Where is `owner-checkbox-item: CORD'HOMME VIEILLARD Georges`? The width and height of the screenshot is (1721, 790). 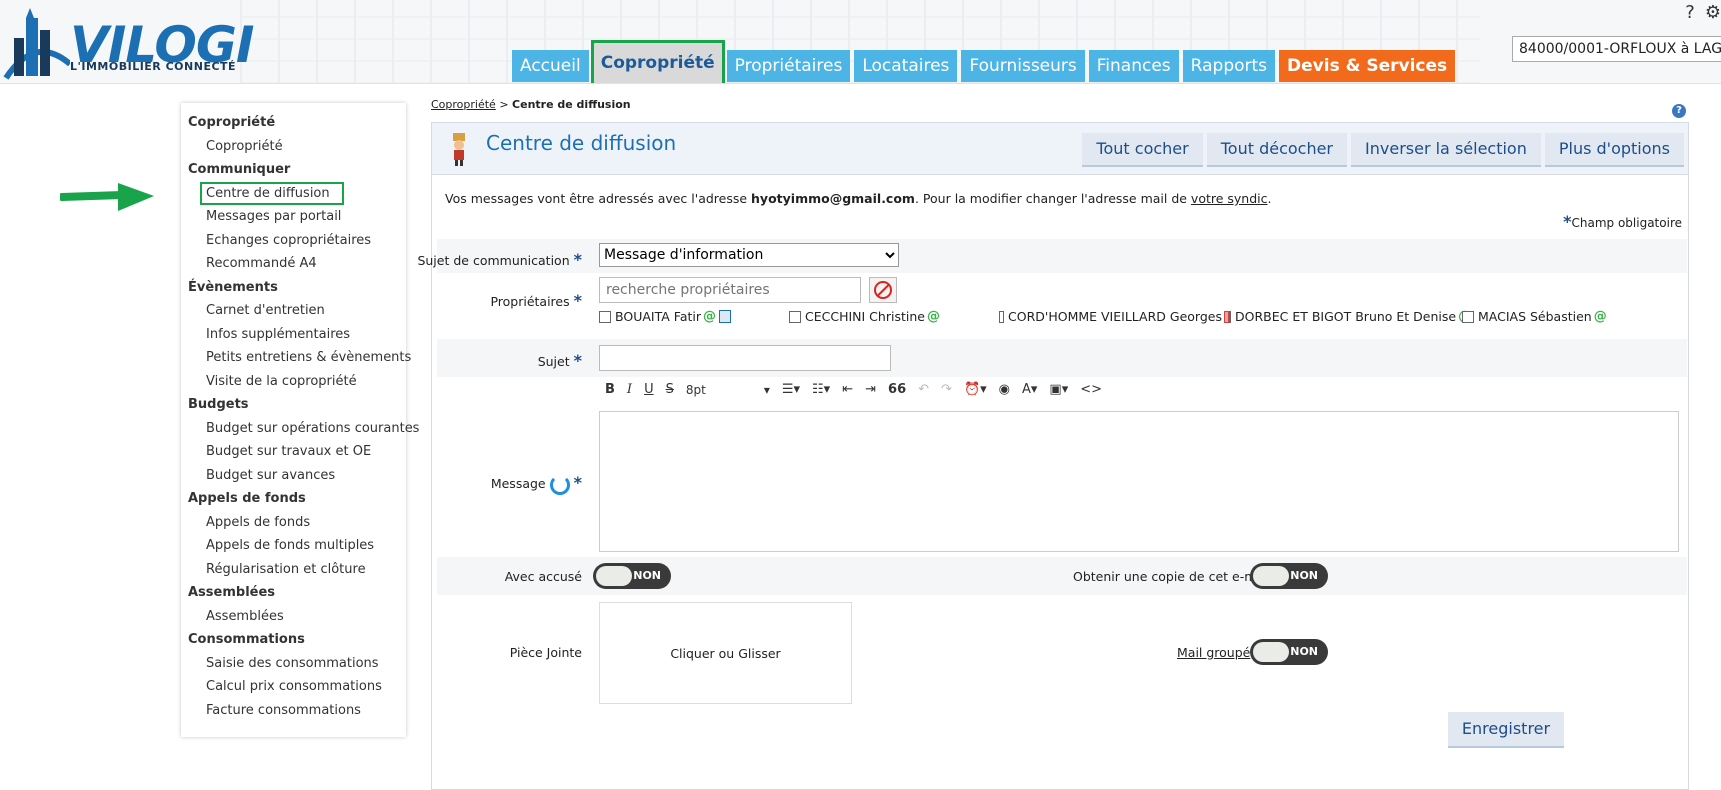 owner-checkbox-item: CORD'HOMME VIEILLARD Georges is located at coordinates (1114, 316).